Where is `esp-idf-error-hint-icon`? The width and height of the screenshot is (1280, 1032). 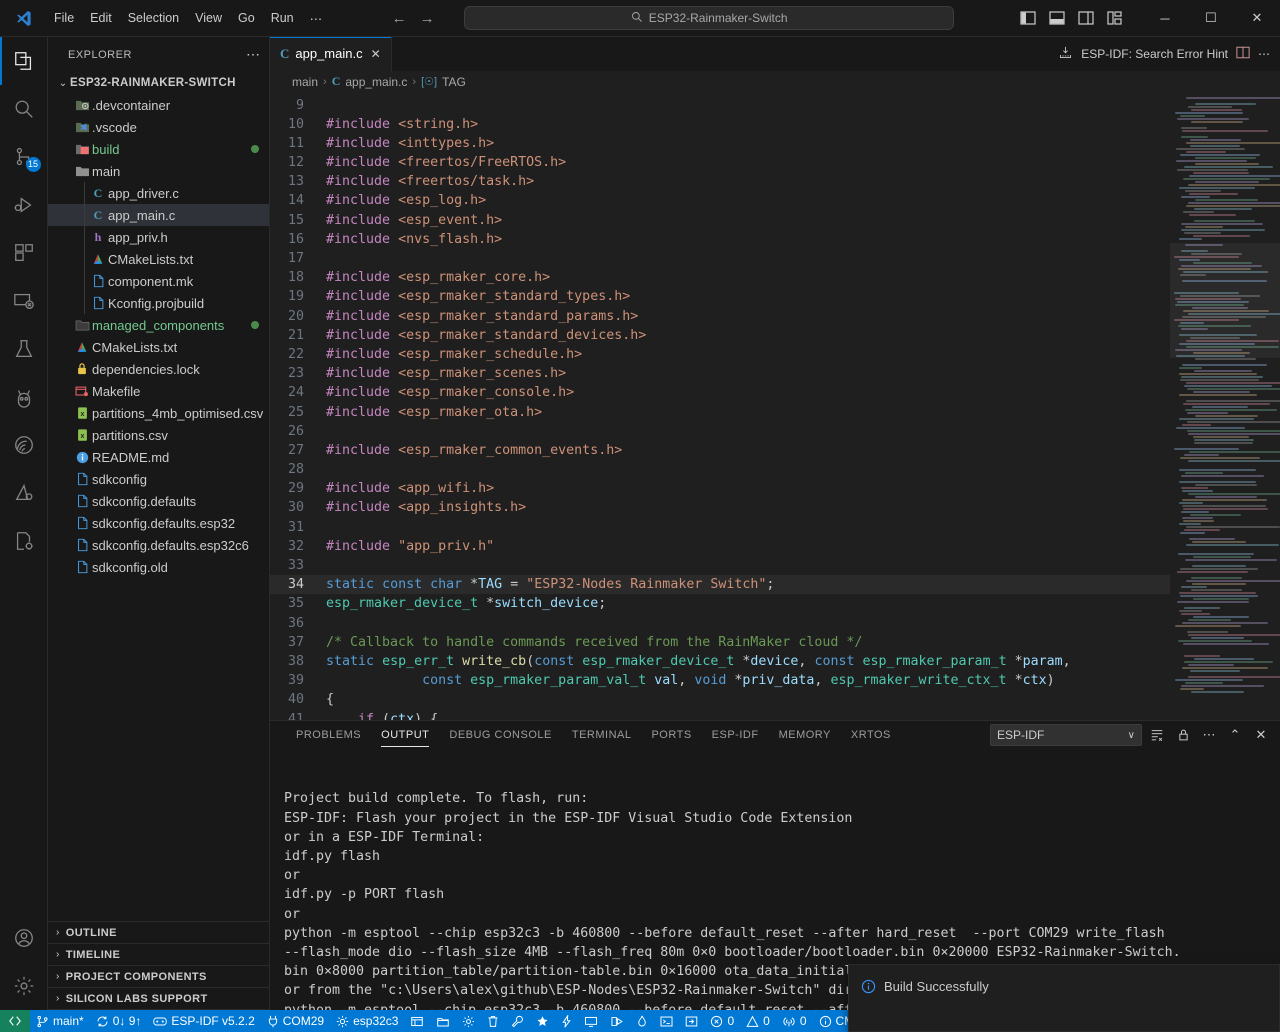
esp-idf-error-hint-icon is located at coordinates (1065, 54).